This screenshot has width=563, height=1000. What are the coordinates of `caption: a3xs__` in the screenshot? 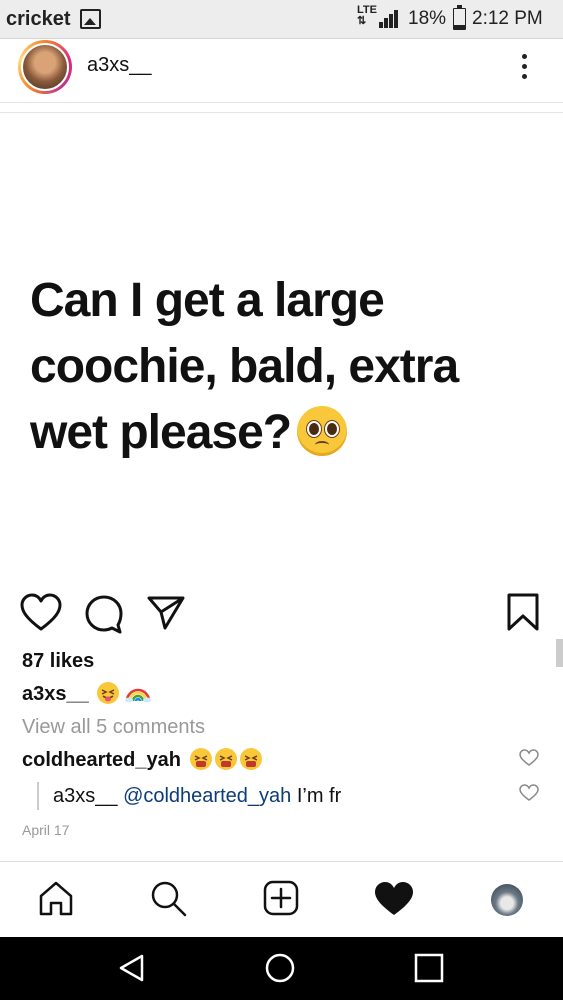 It's located at (86, 694).